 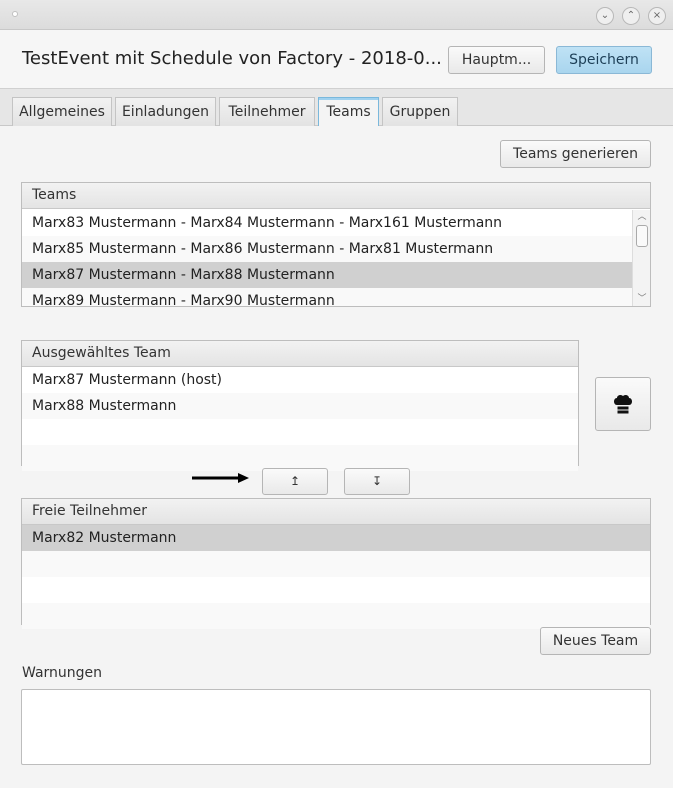 I want to click on tab-teilnehmer: Teilnehmer, so click(x=267, y=112).